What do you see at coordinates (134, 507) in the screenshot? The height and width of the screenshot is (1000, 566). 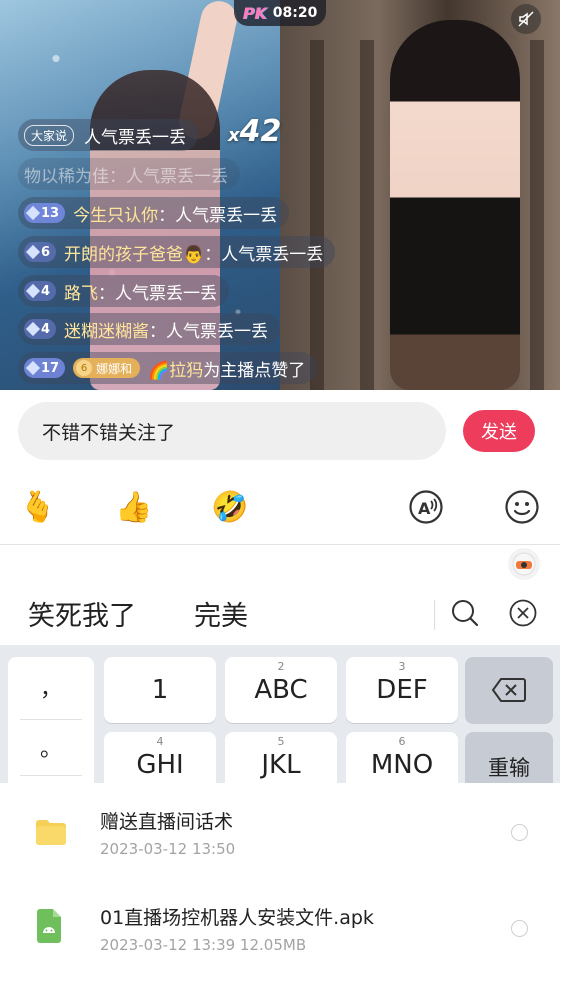 I see `thumbs-up-emoji: 👍` at bounding box center [134, 507].